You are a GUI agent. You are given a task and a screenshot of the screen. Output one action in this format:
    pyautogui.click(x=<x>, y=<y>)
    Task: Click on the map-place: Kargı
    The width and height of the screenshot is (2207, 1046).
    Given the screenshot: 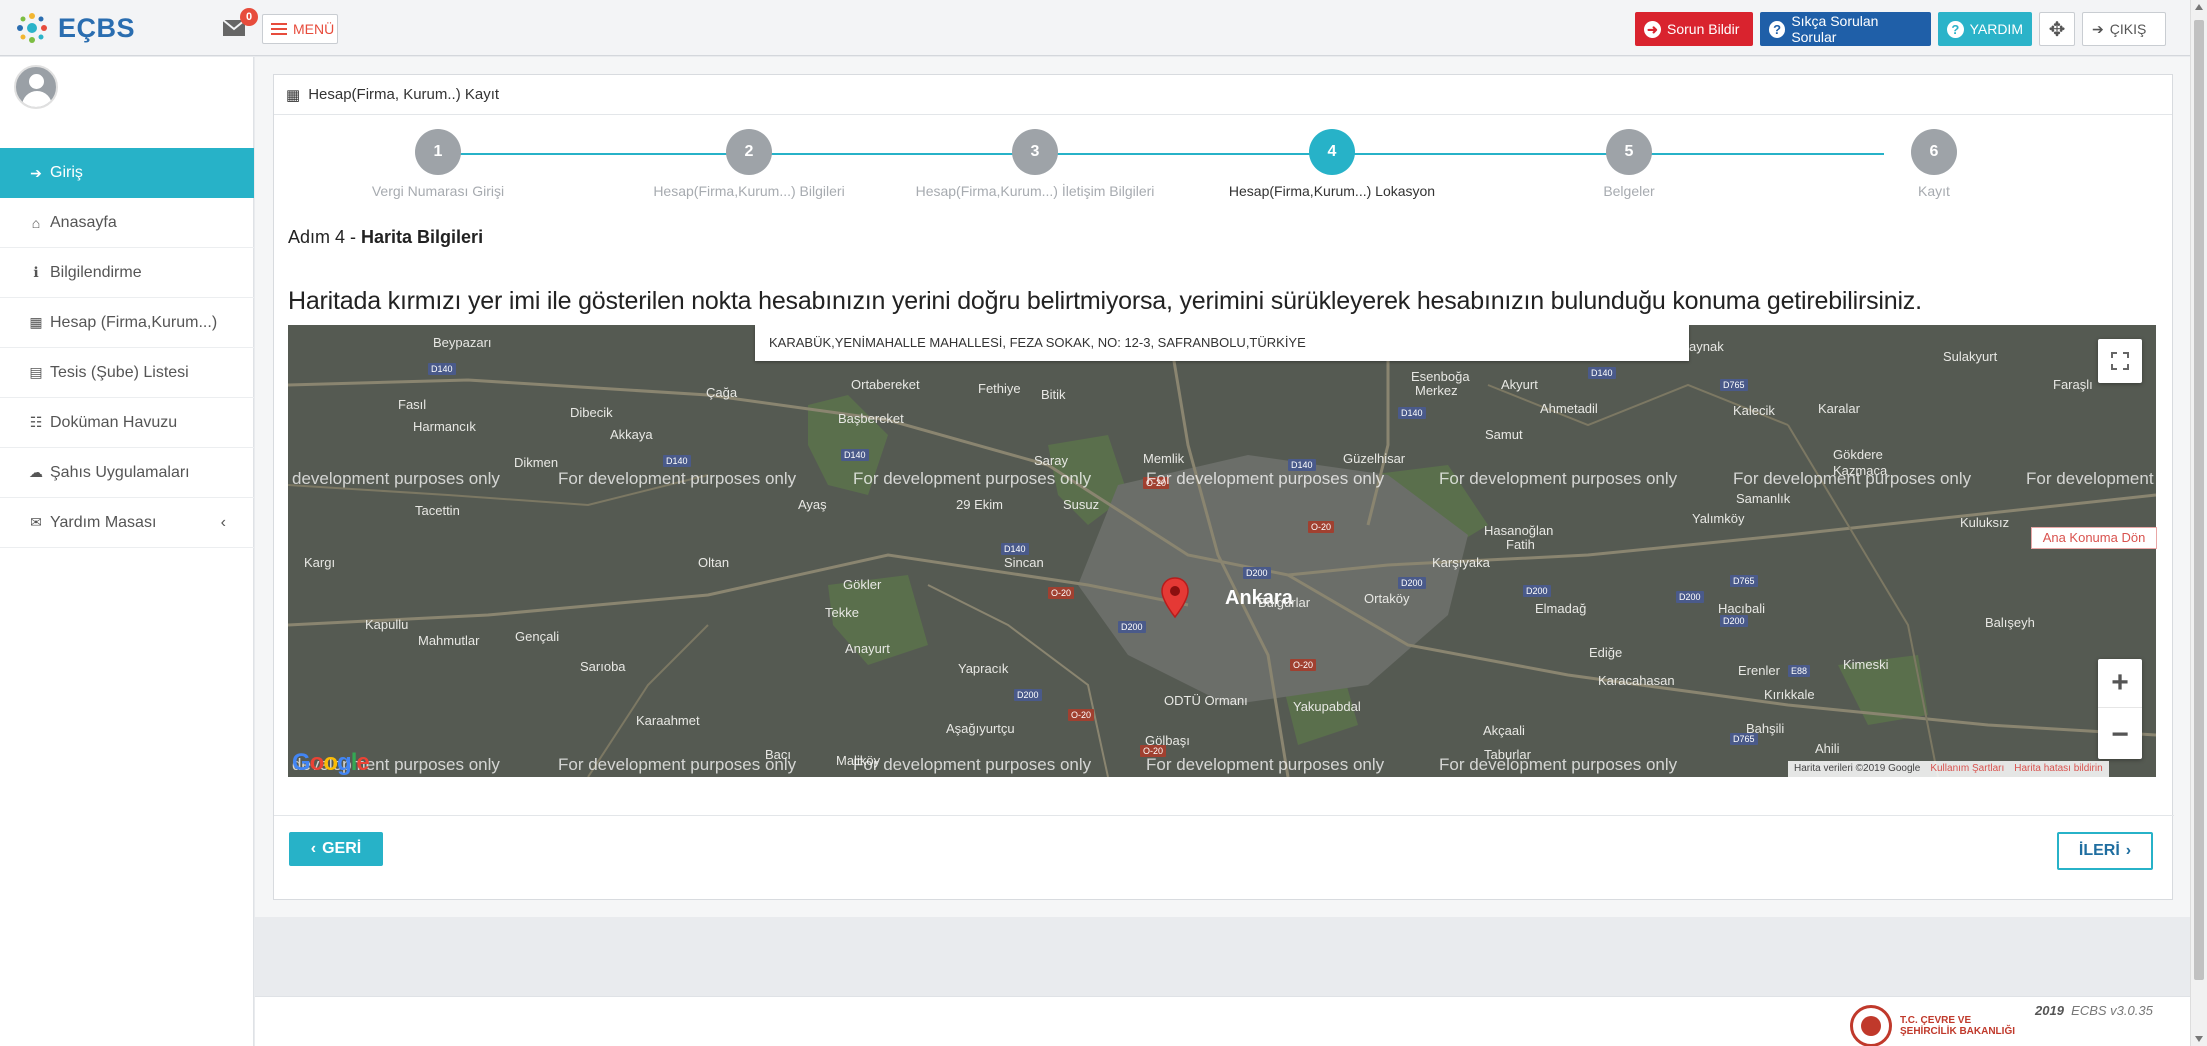 What is the action you would take?
    pyautogui.click(x=320, y=562)
    